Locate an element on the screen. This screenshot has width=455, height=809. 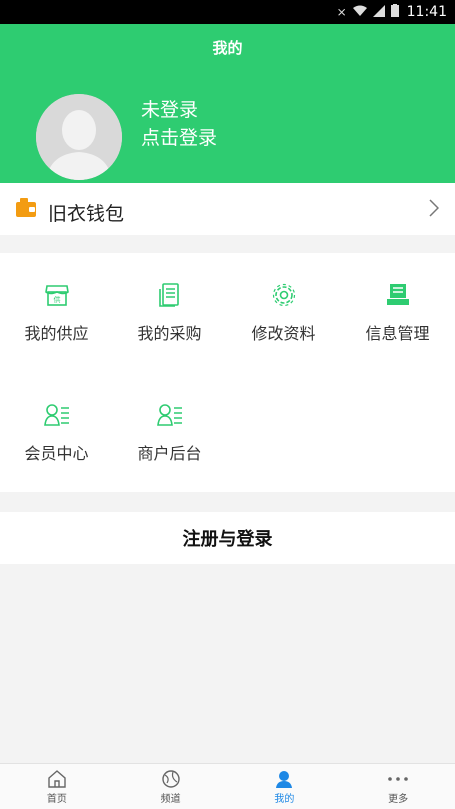
tab-label: 更多 is located at coordinates (398, 799).